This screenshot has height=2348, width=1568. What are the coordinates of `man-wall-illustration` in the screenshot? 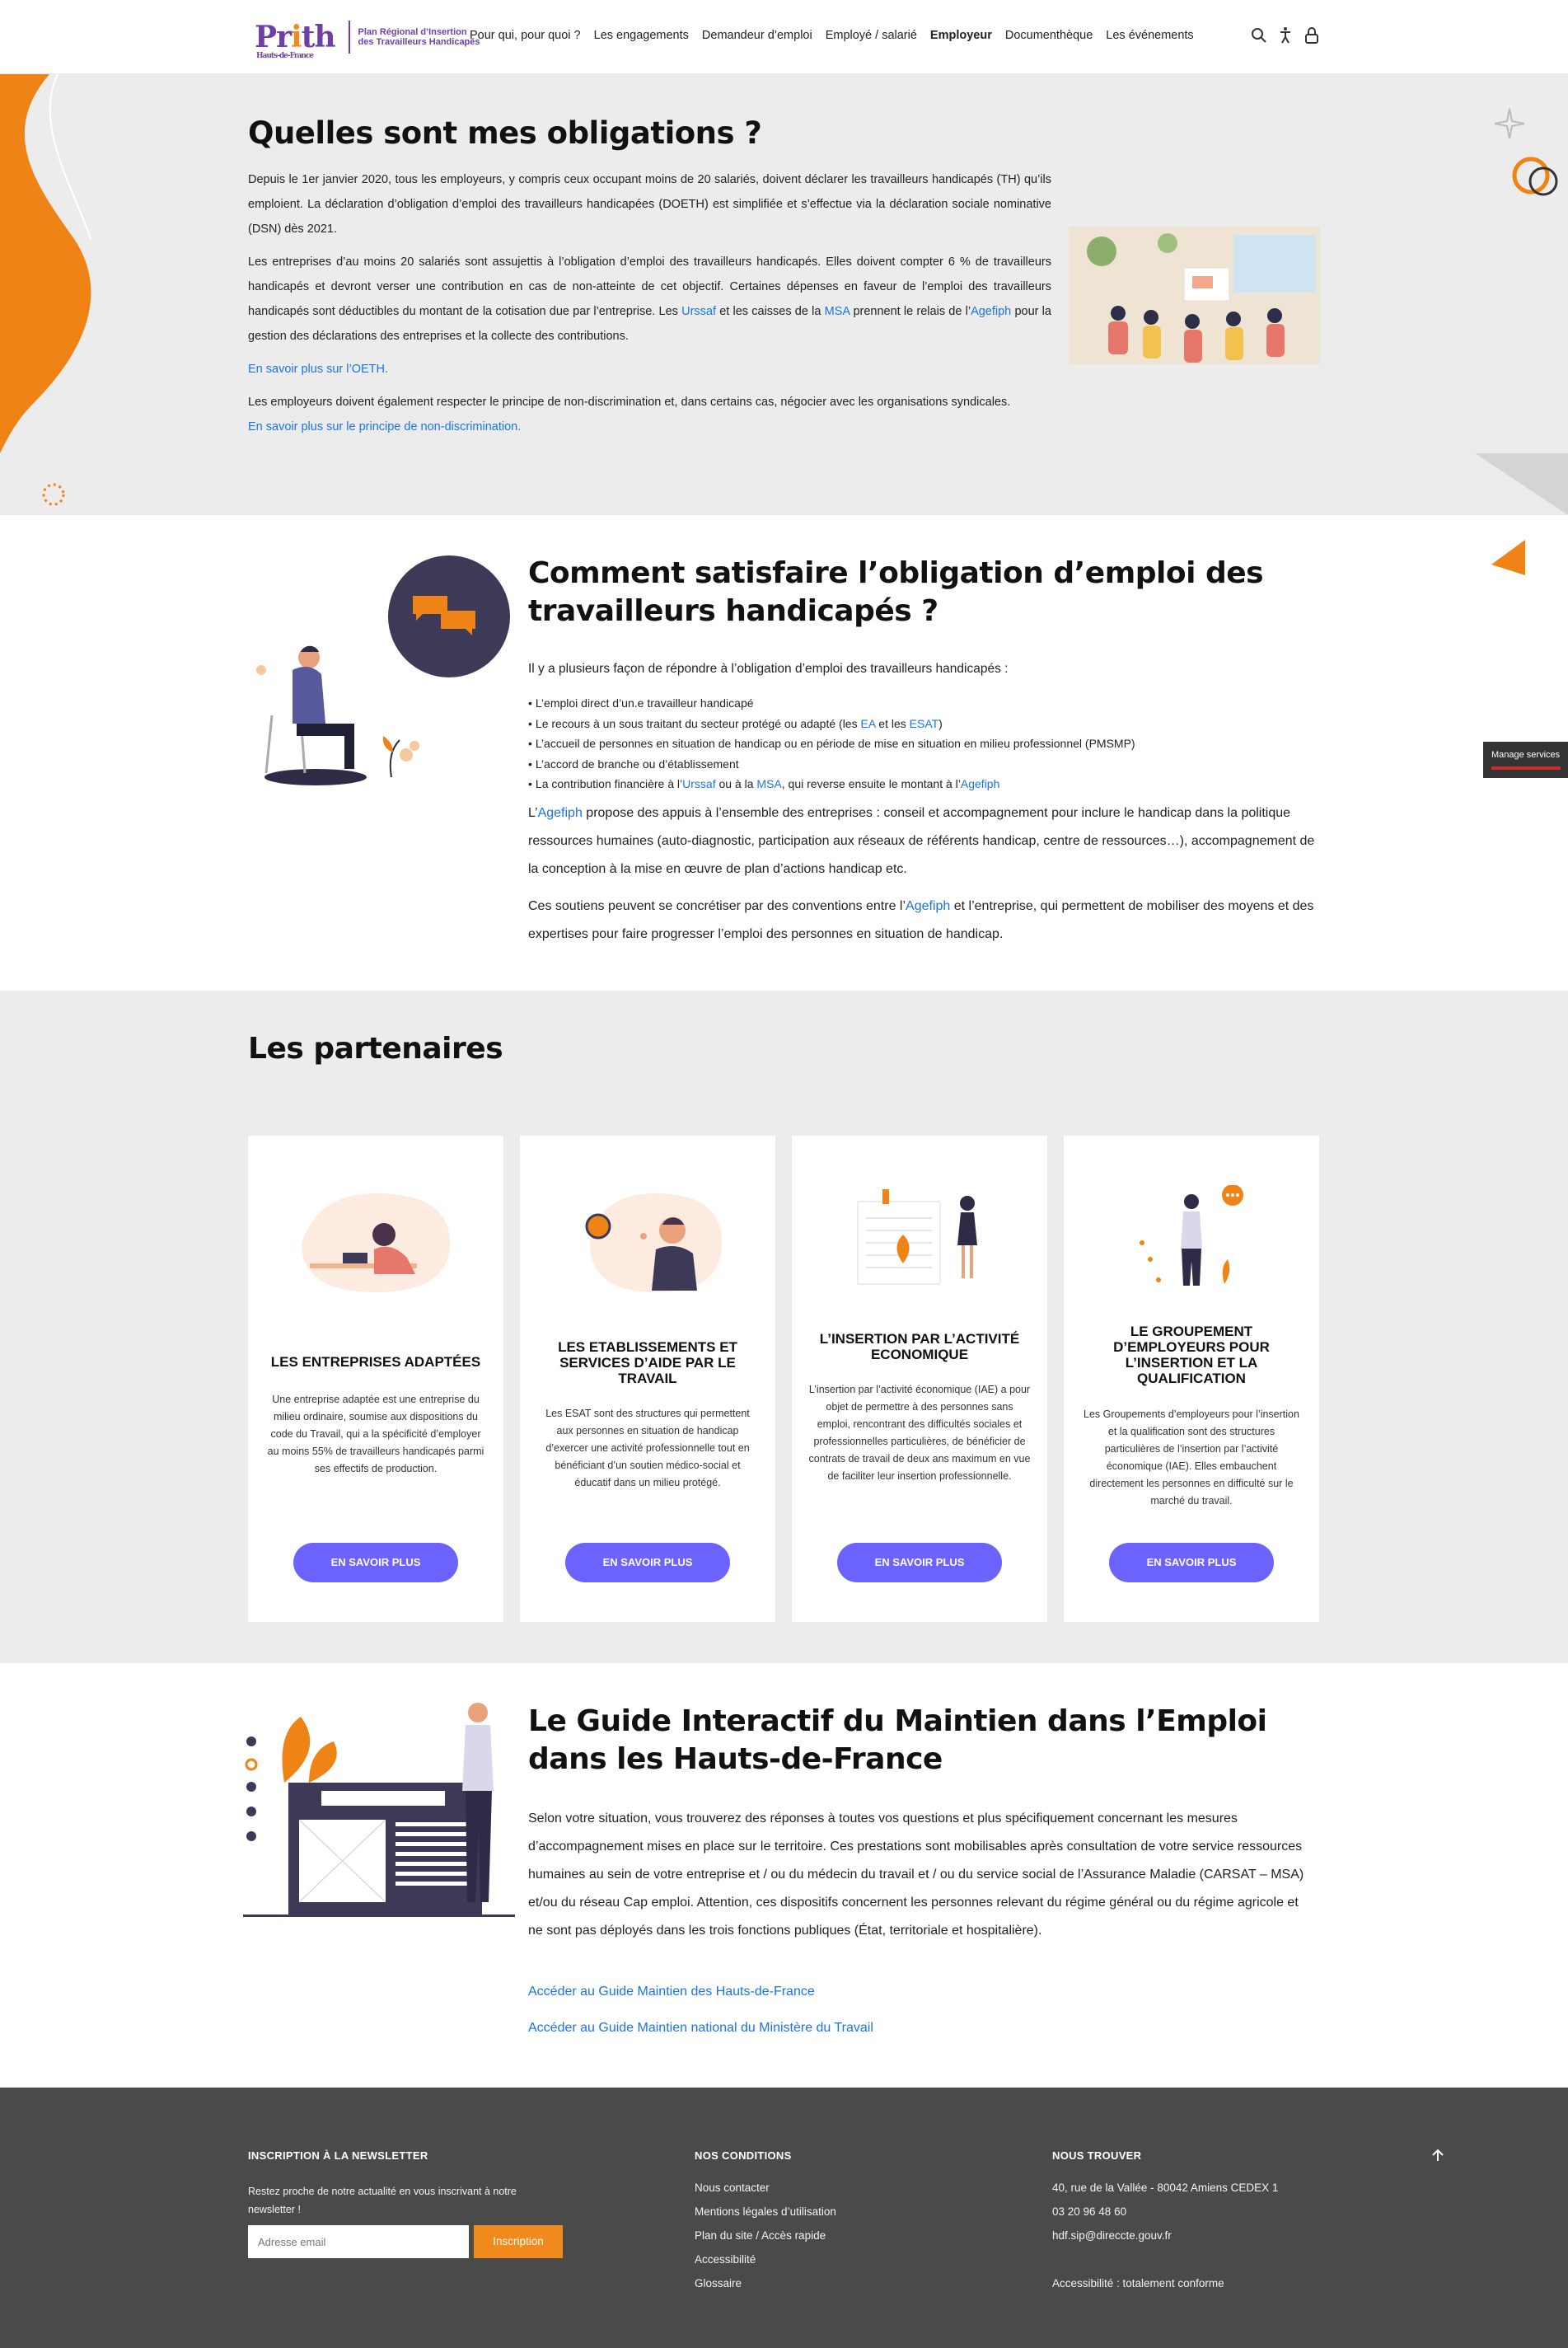 It's located at (653, 1242).